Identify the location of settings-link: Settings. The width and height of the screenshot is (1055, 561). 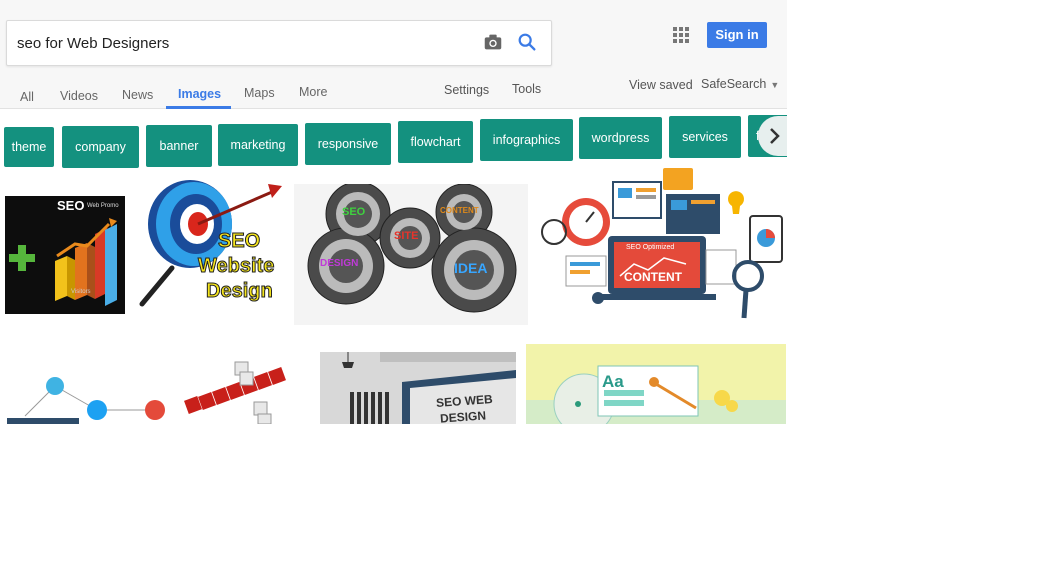
(466, 90).